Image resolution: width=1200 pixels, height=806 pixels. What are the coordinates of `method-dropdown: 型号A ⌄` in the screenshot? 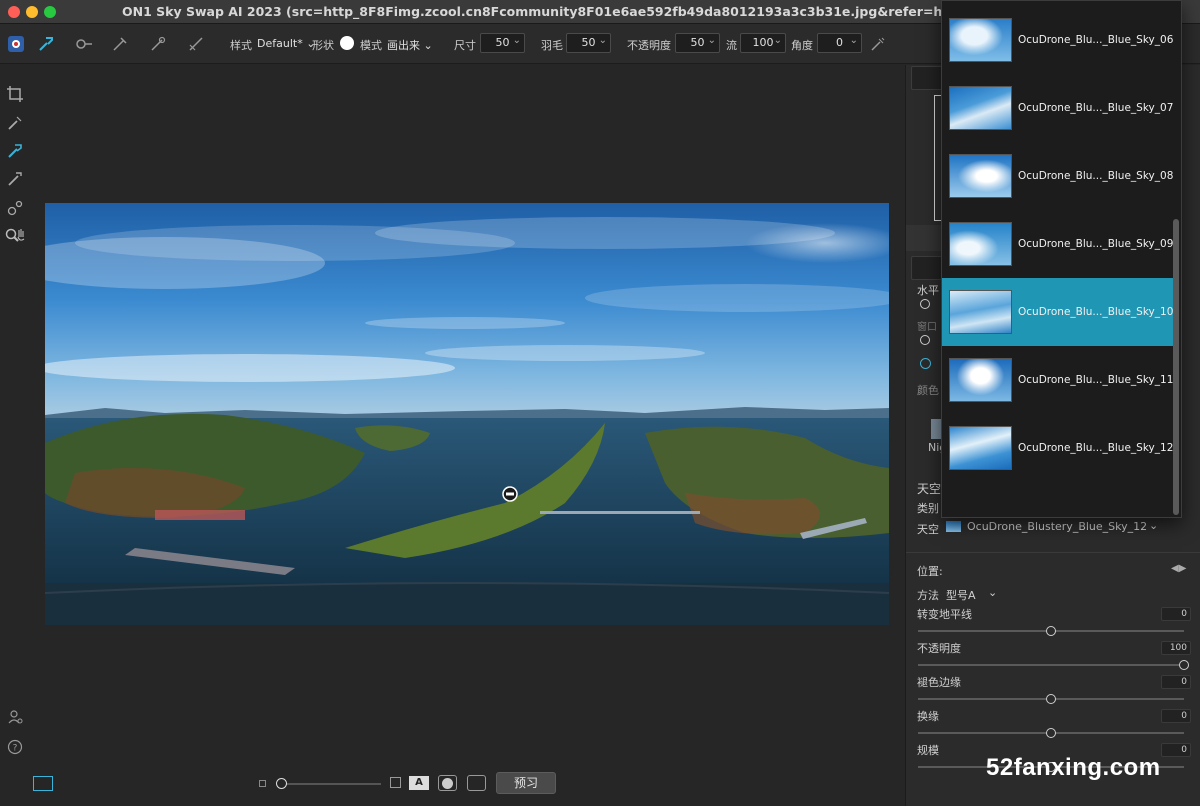 It's located at (976, 594).